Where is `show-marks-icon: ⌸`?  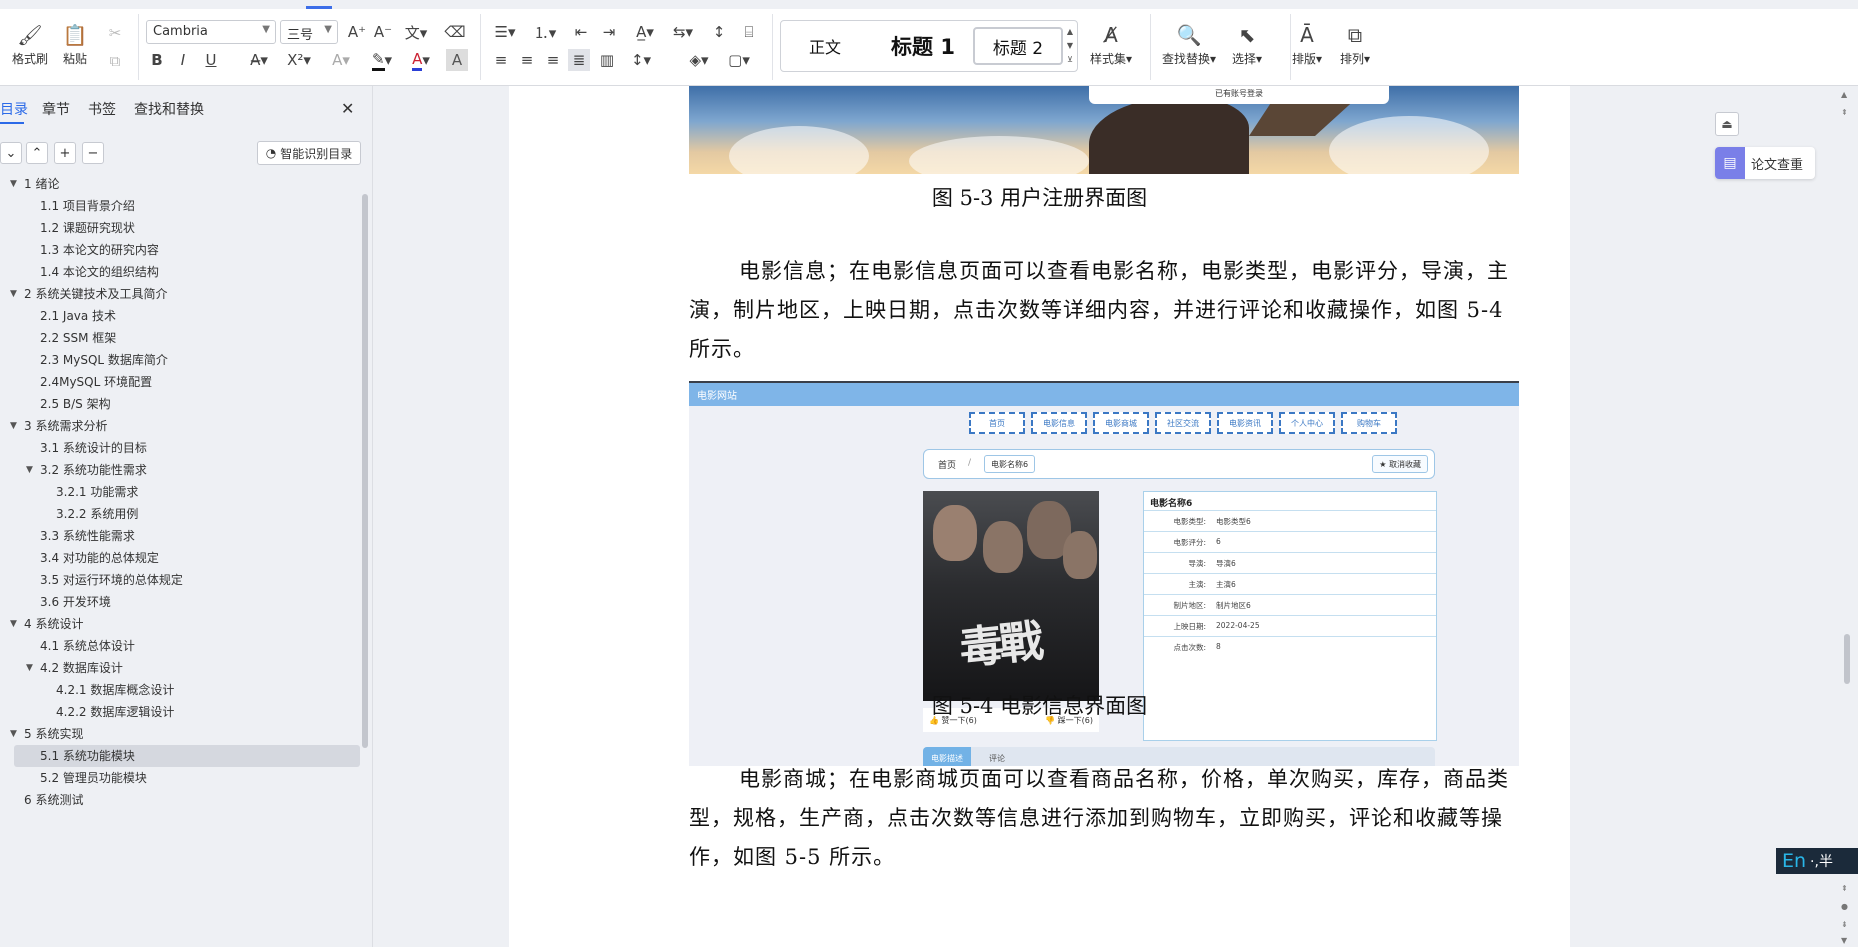 show-marks-icon: ⌸ is located at coordinates (749, 32).